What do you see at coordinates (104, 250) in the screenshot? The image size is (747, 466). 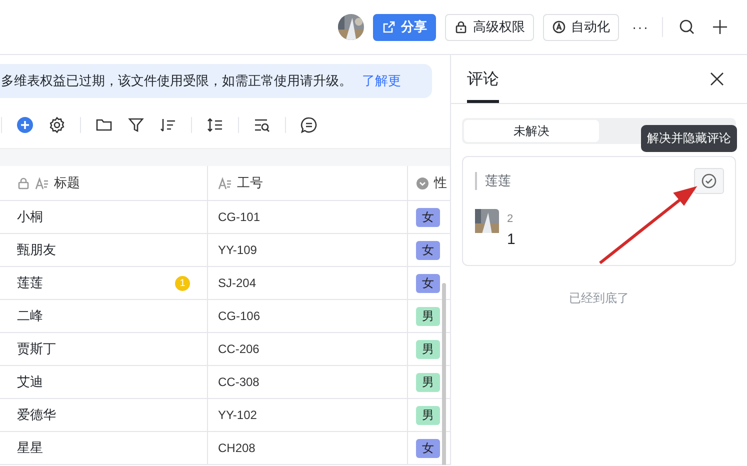 I see `table-cell: 甄朋友` at bounding box center [104, 250].